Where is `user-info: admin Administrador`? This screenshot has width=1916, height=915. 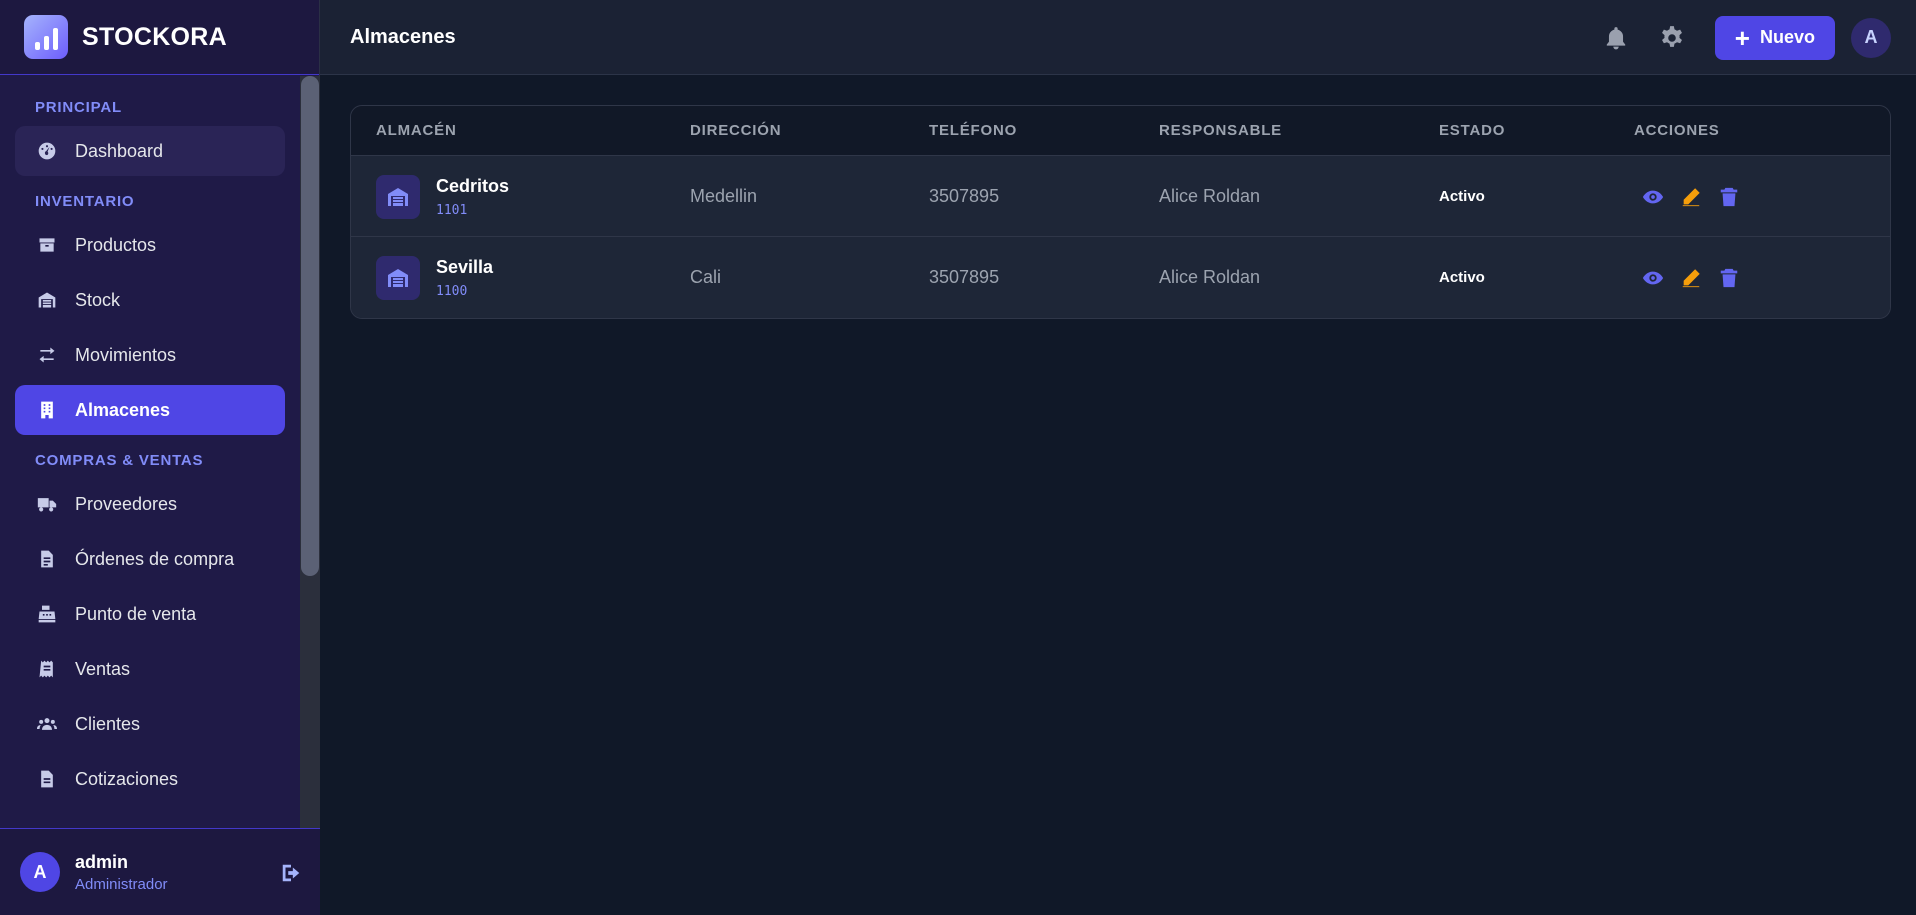 user-info: admin Administrador is located at coordinates (121, 872).